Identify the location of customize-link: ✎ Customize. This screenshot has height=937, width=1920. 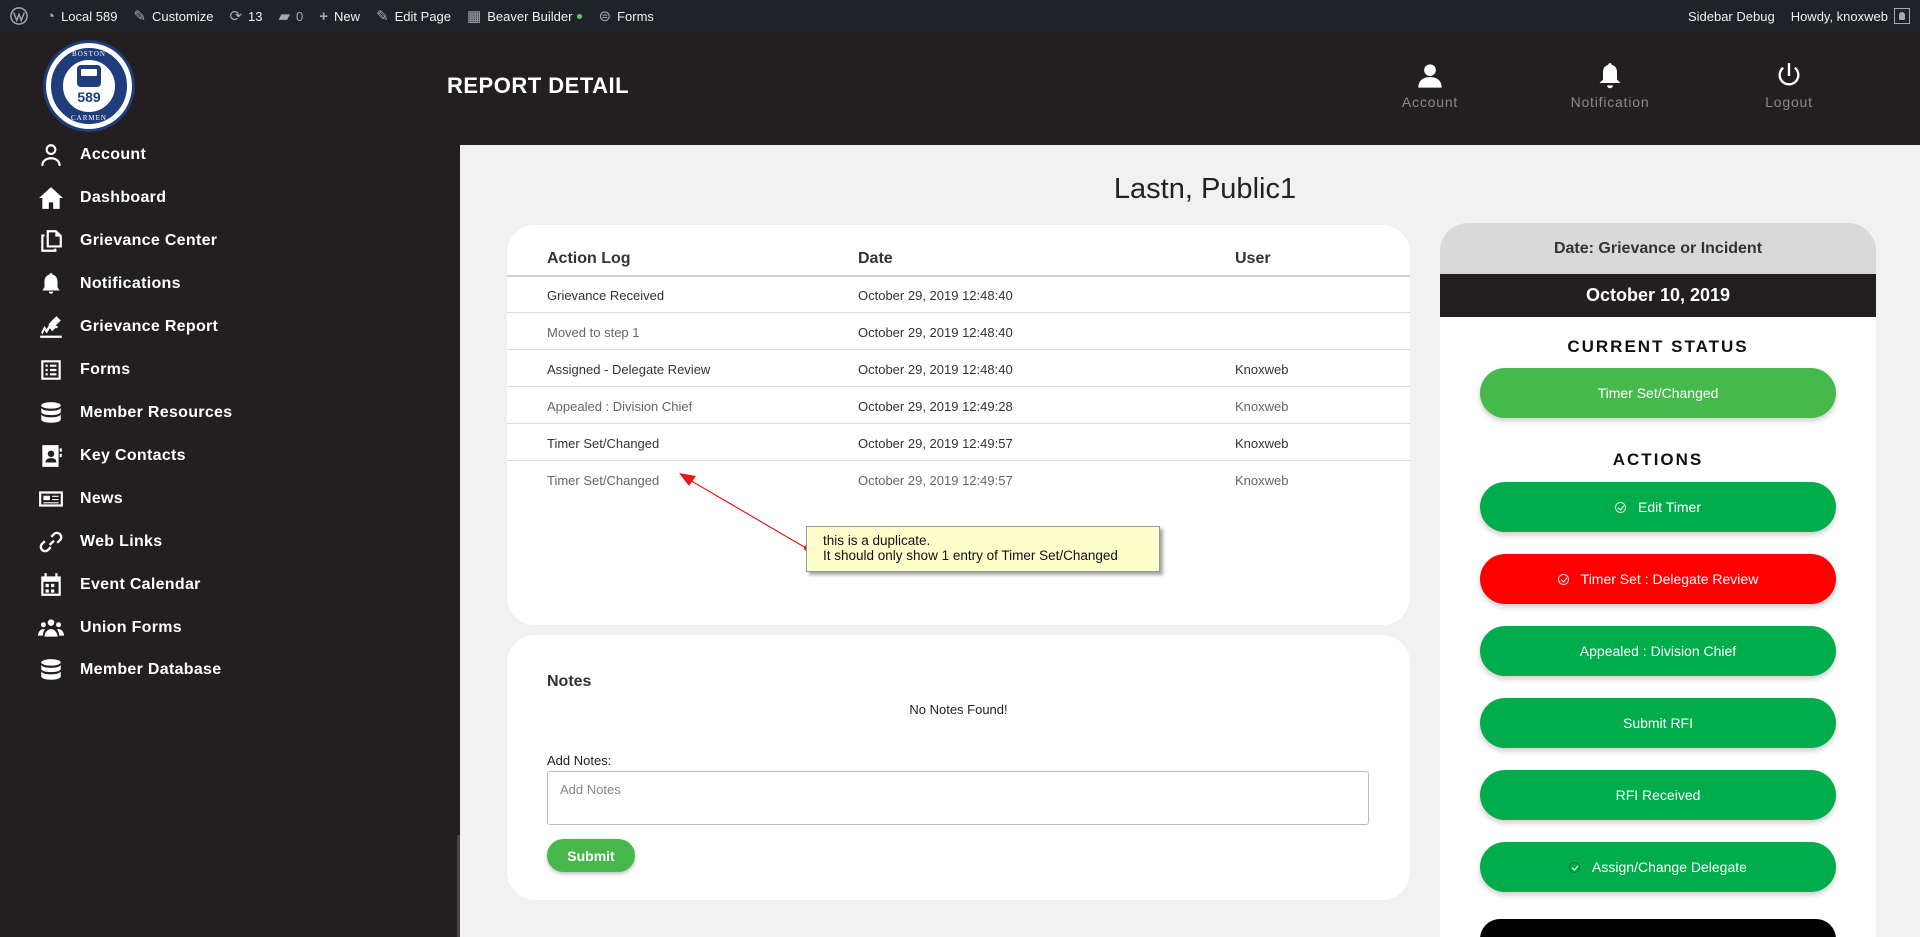
(173, 16).